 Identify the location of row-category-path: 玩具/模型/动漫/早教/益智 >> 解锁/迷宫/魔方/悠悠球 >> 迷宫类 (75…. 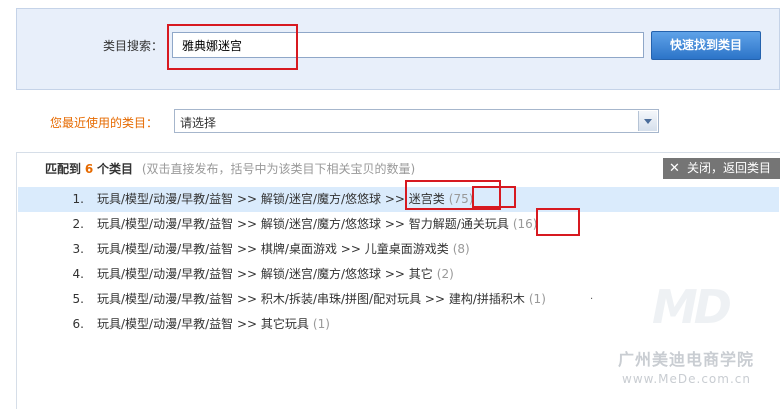
(285, 199).